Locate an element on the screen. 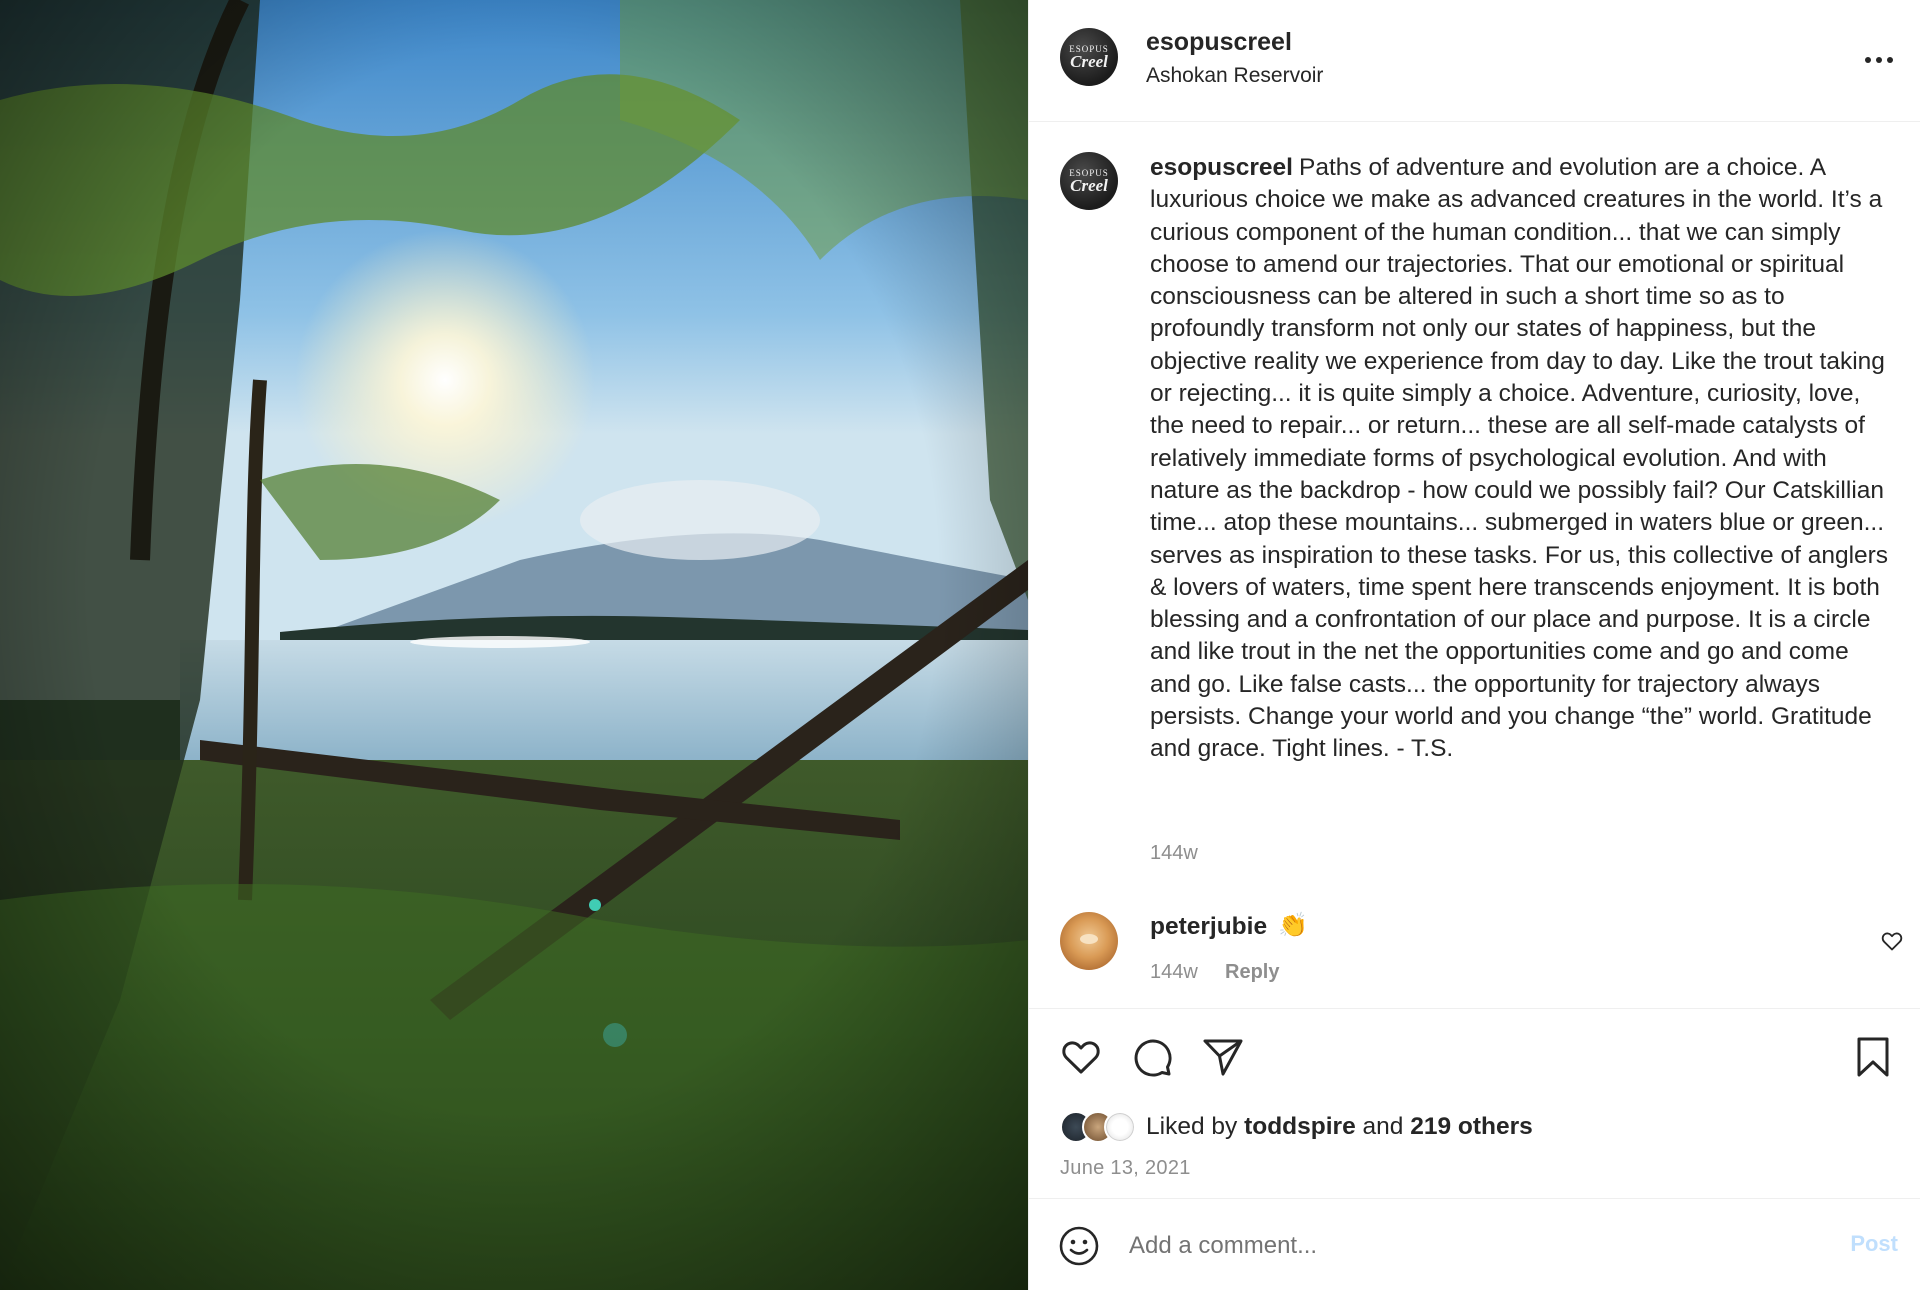 This screenshot has height=1290, width=1920. bookmark-icon is located at coordinates (1873, 1057).